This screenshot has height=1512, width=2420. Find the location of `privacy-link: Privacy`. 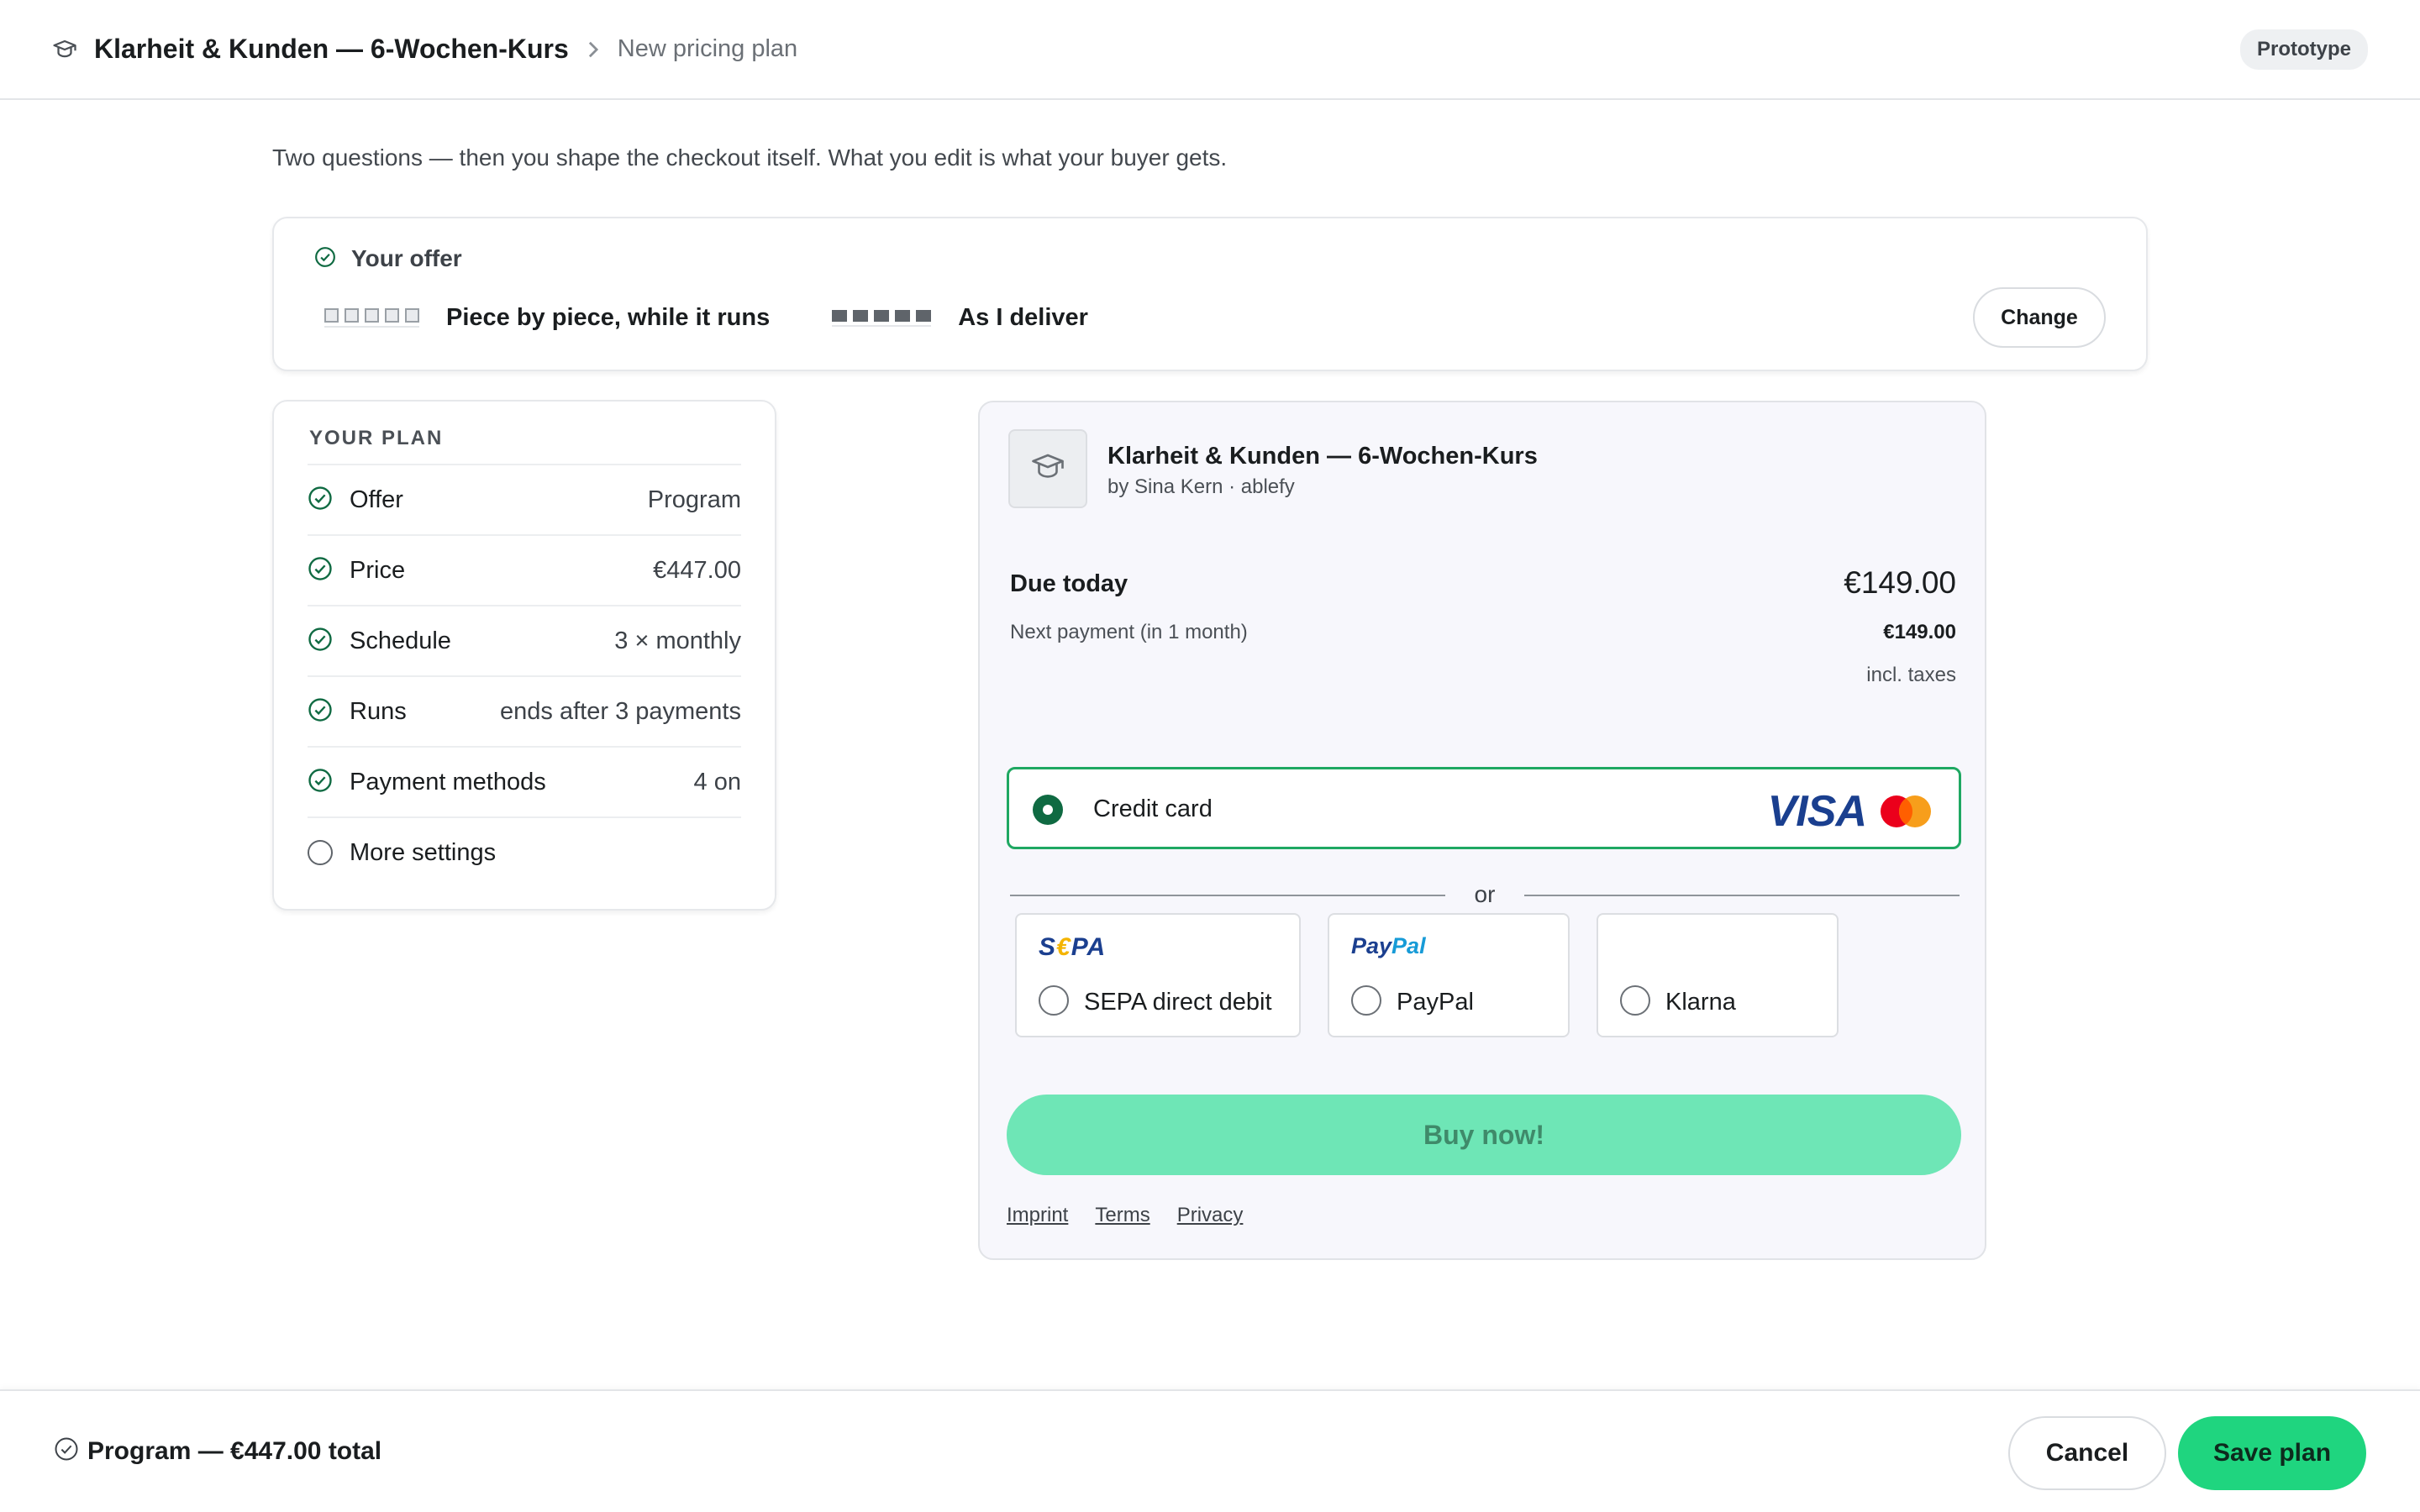

privacy-link: Privacy is located at coordinates (1210, 1215).